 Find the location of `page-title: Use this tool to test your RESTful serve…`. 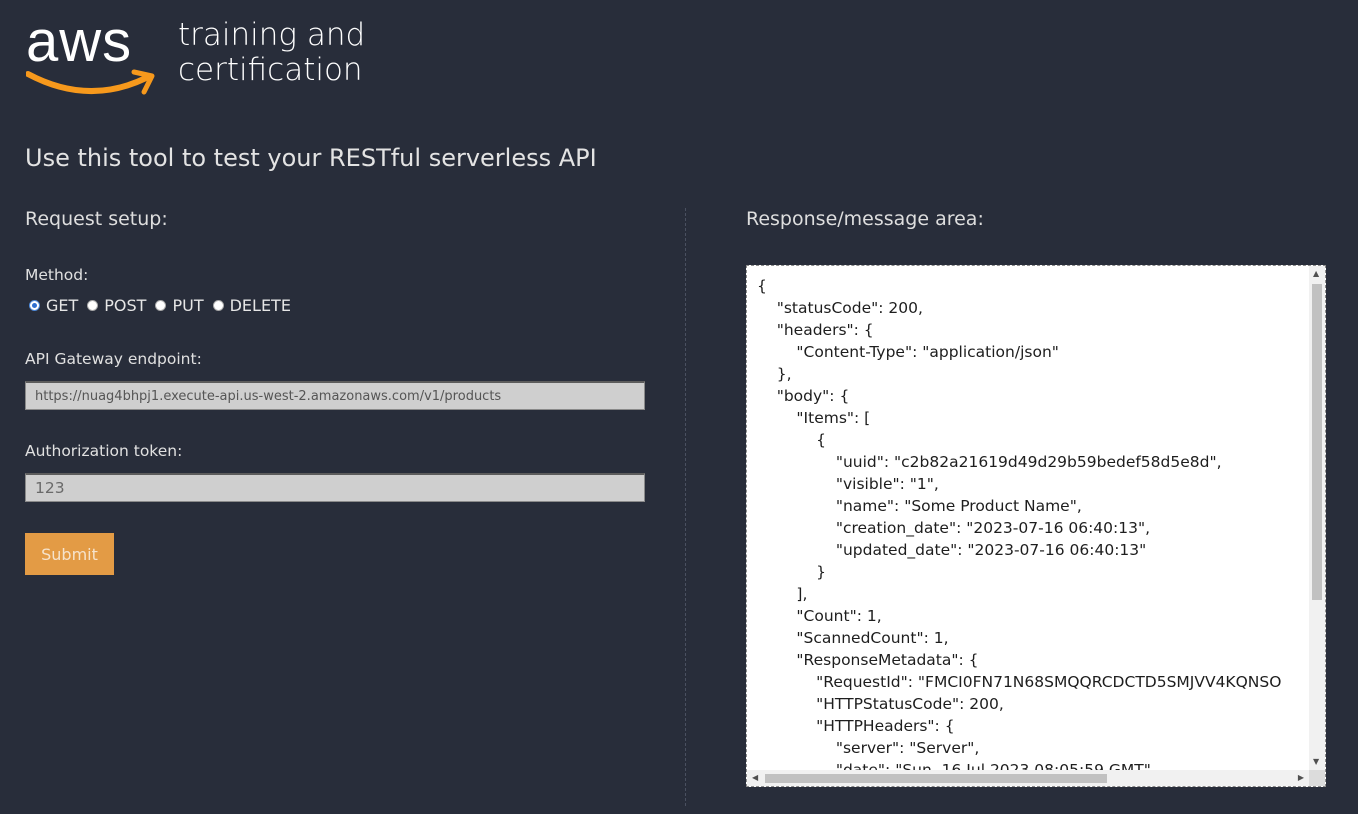

page-title: Use this tool to test your RESTful serve… is located at coordinates (311, 158).